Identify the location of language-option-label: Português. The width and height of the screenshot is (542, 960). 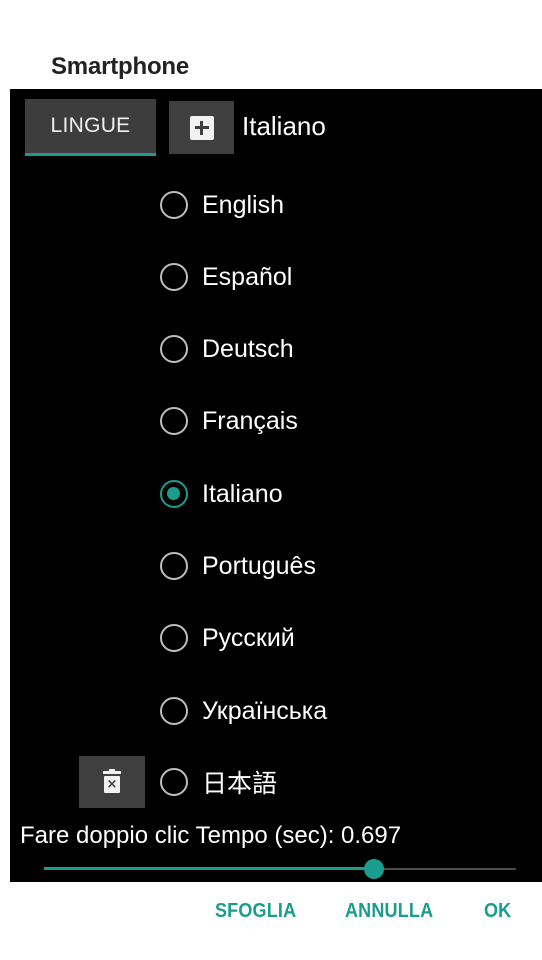
(259, 565).